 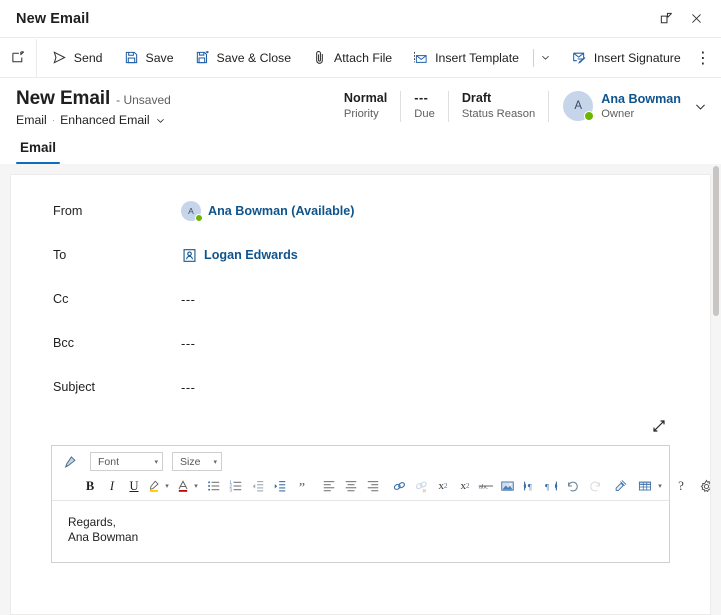 What do you see at coordinates (529, 486) in the screenshot?
I see `left-to-right-button: ¶` at bounding box center [529, 486].